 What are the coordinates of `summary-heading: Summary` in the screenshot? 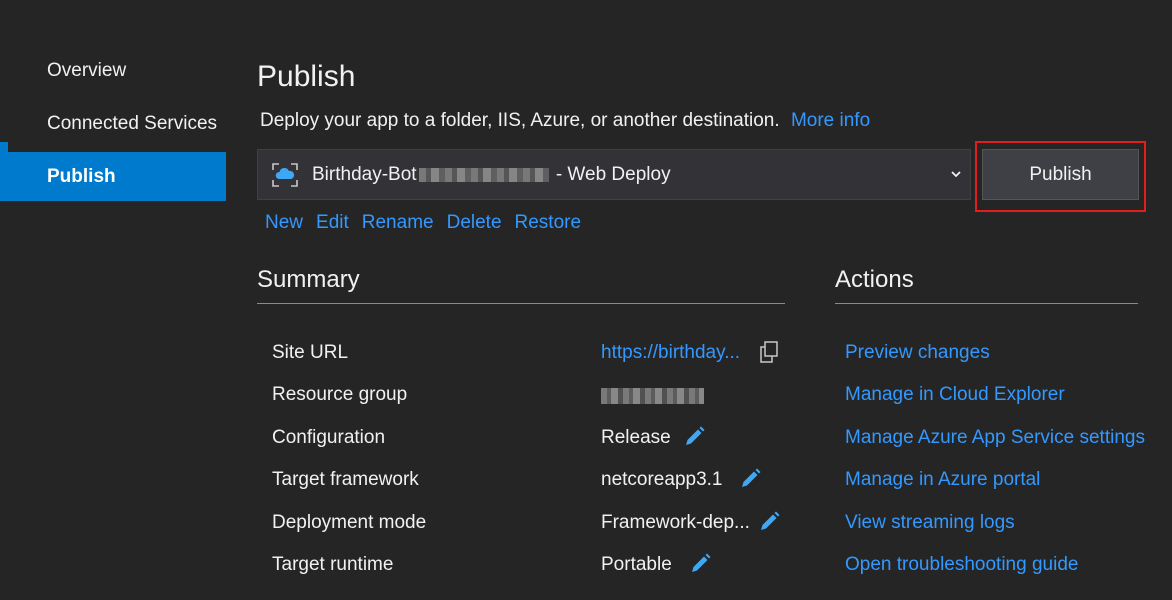 It's located at (308, 279).